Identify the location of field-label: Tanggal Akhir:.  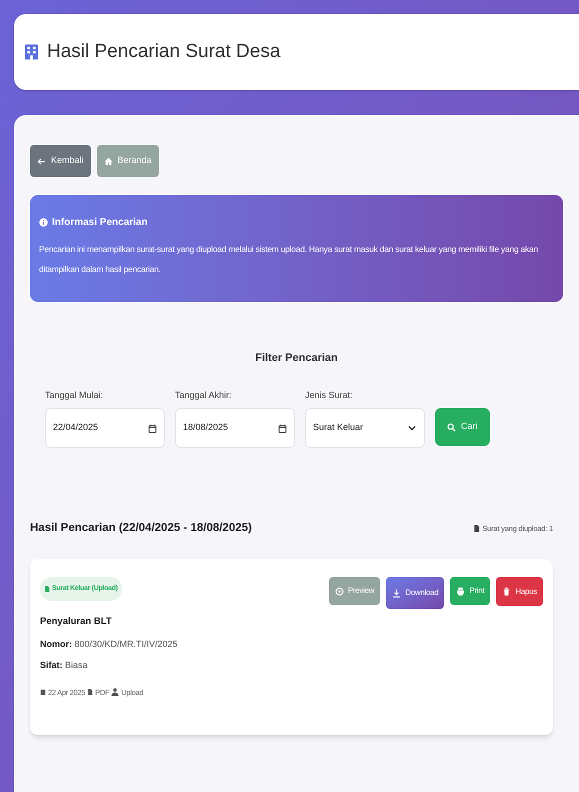
(204, 395).